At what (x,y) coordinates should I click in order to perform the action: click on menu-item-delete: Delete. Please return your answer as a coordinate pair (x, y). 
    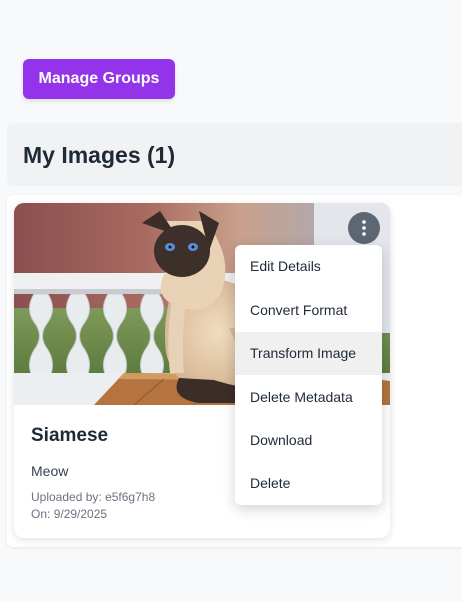
    Looking at the image, I should click on (308, 483).